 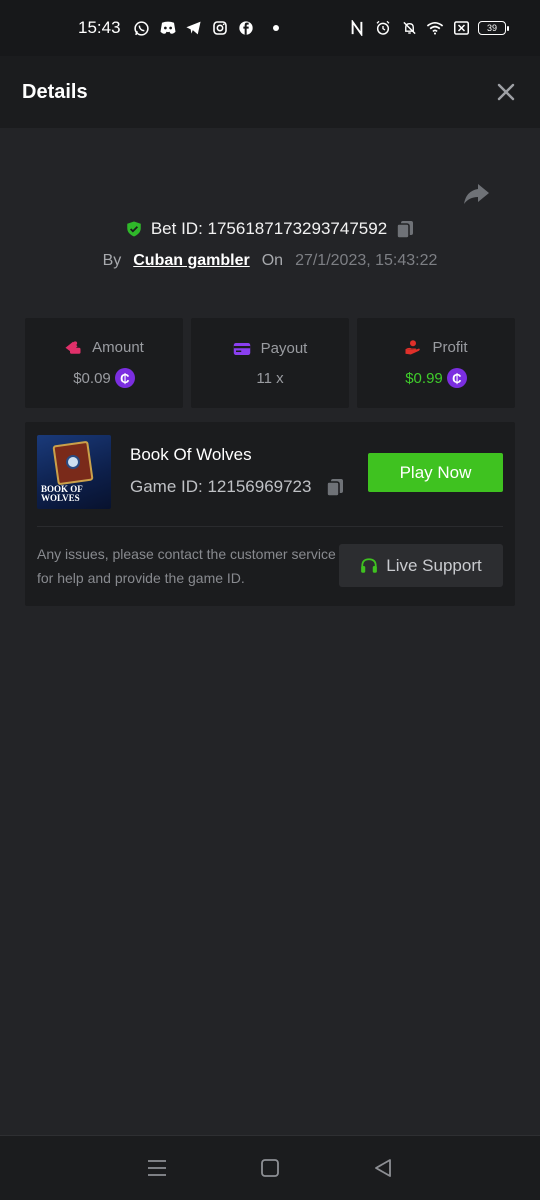 I want to click on back-button, so click(x=383, y=1168).